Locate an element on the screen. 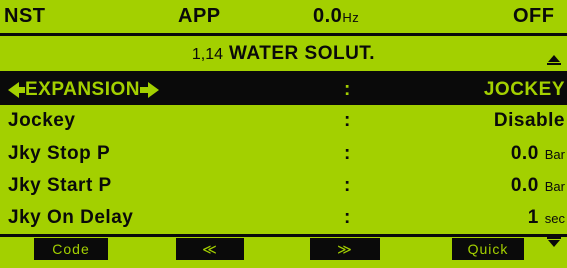 This screenshot has height=268, width=567. menu-row-jky-start-p: Jky Start P : 0.0 Bar is located at coordinates (283, 185).